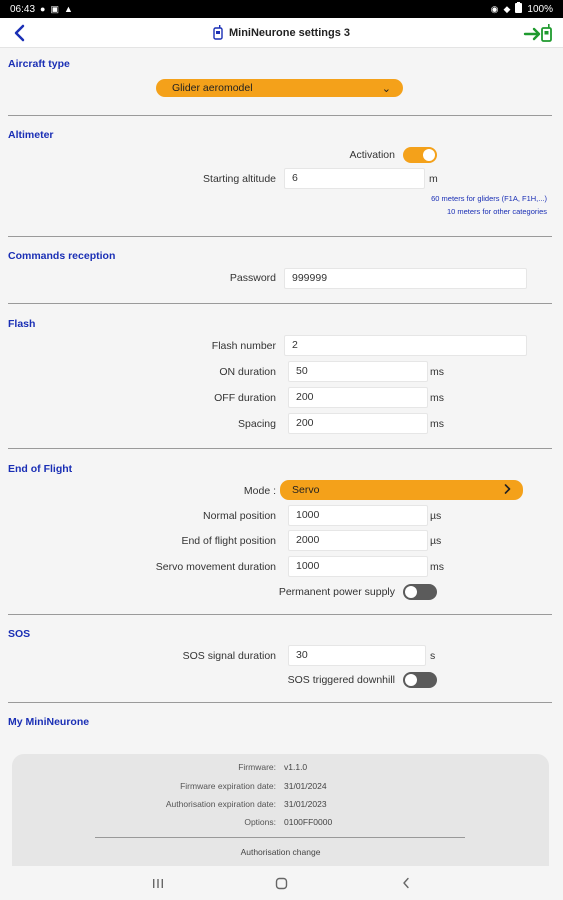 Image resolution: width=563 pixels, height=900 pixels. I want to click on battery-level: 100%, so click(540, 9).